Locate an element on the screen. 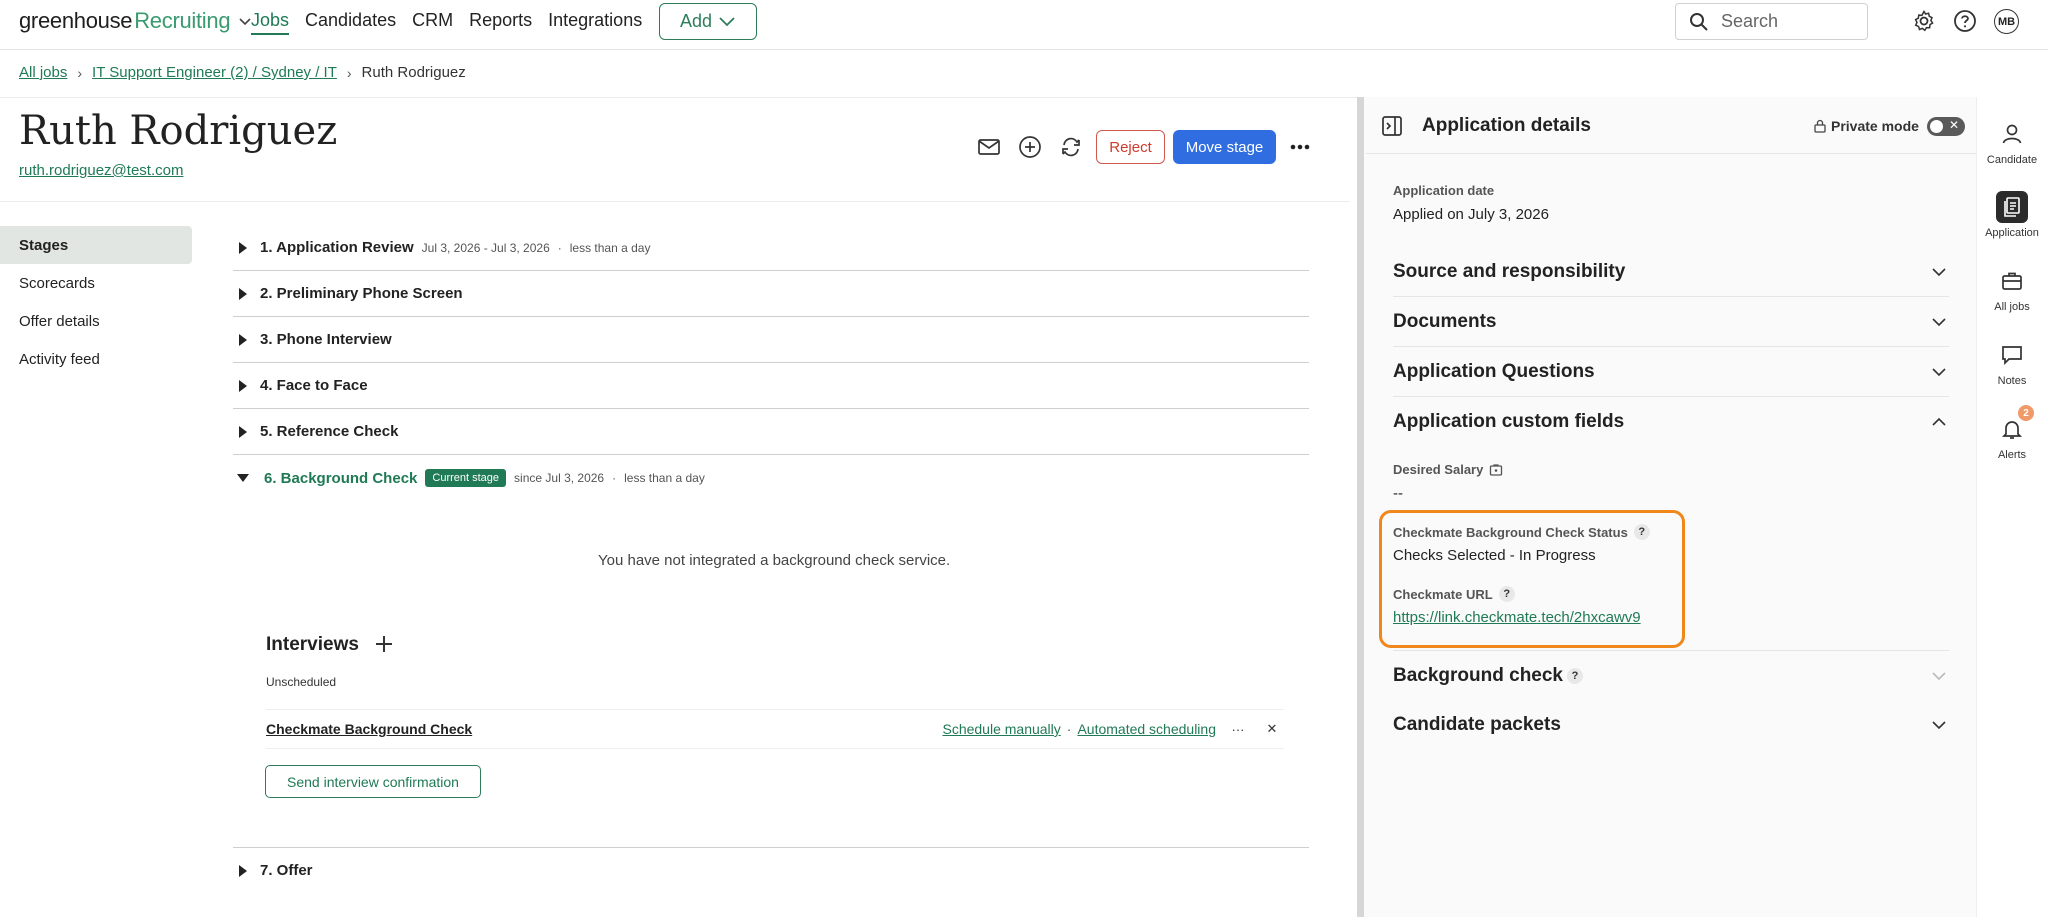 This screenshot has height=917, width=2048. email-icon is located at coordinates (989, 147).